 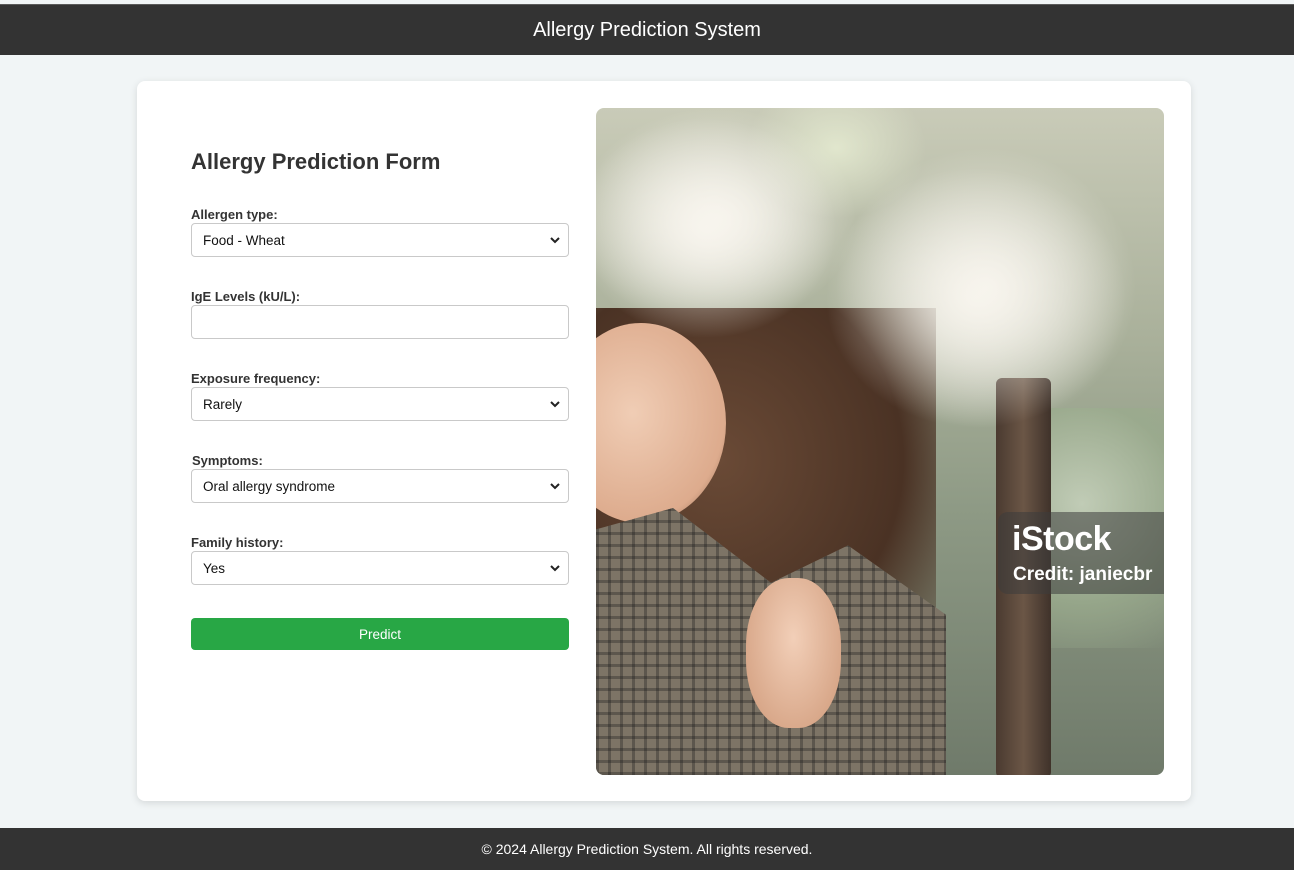 I want to click on family-history-value: Yes, so click(x=214, y=568).